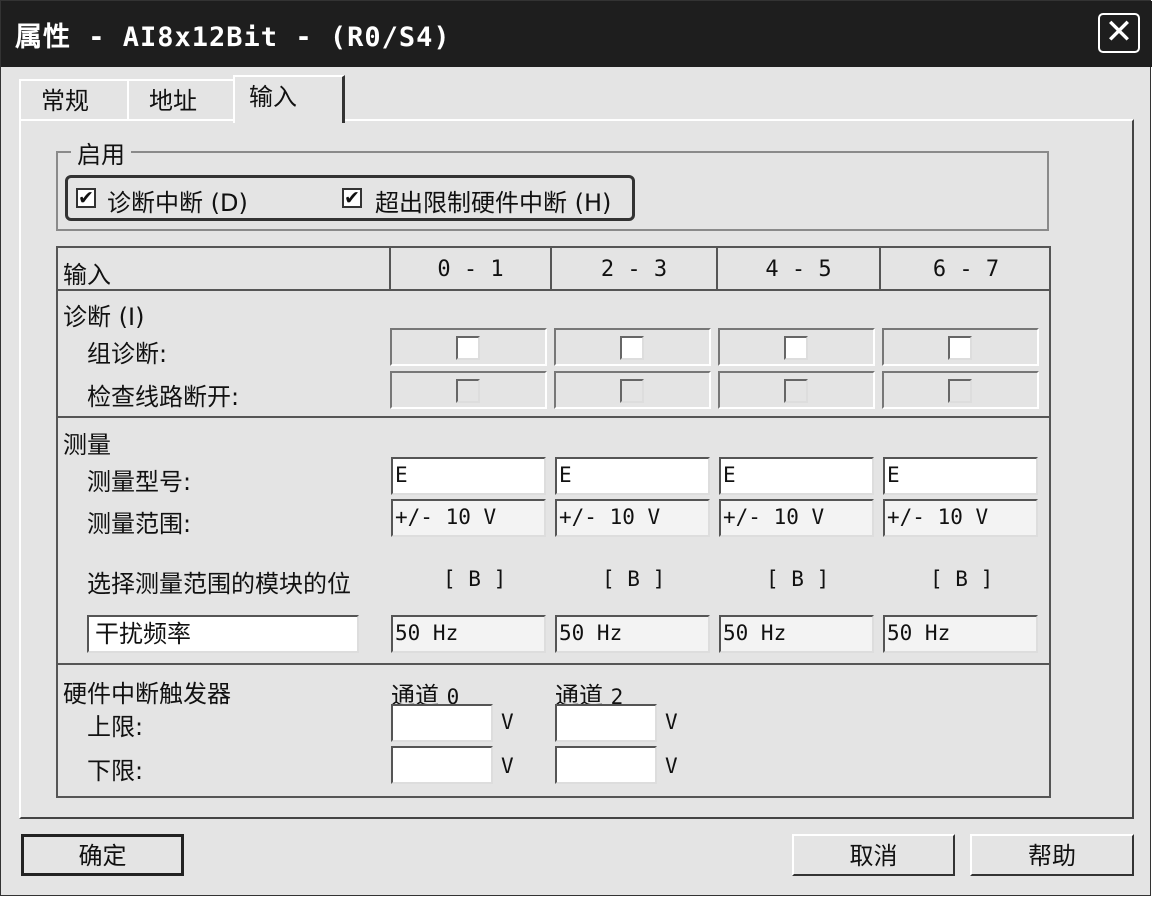 The image size is (1153, 898). What do you see at coordinates (873, 855) in the screenshot?
I see `cancel-button: 取消` at bounding box center [873, 855].